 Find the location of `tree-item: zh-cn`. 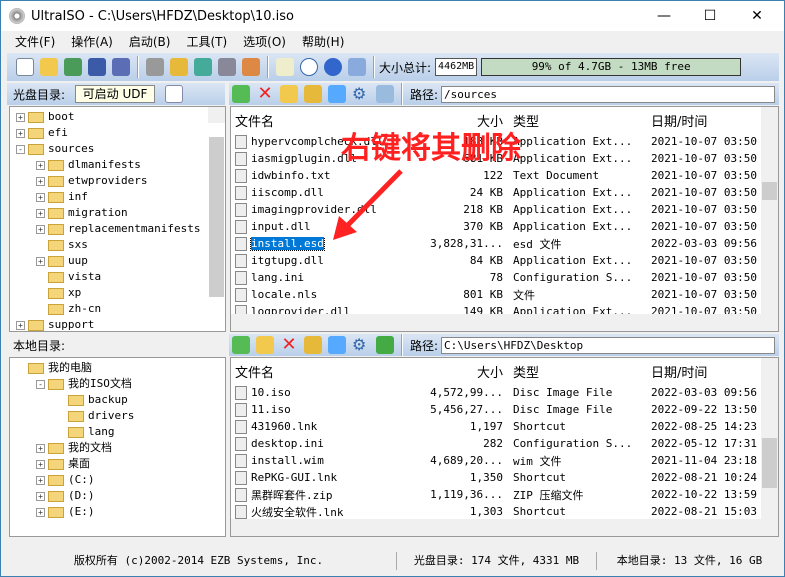

tree-item: zh-cn is located at coordinates (120, 309).